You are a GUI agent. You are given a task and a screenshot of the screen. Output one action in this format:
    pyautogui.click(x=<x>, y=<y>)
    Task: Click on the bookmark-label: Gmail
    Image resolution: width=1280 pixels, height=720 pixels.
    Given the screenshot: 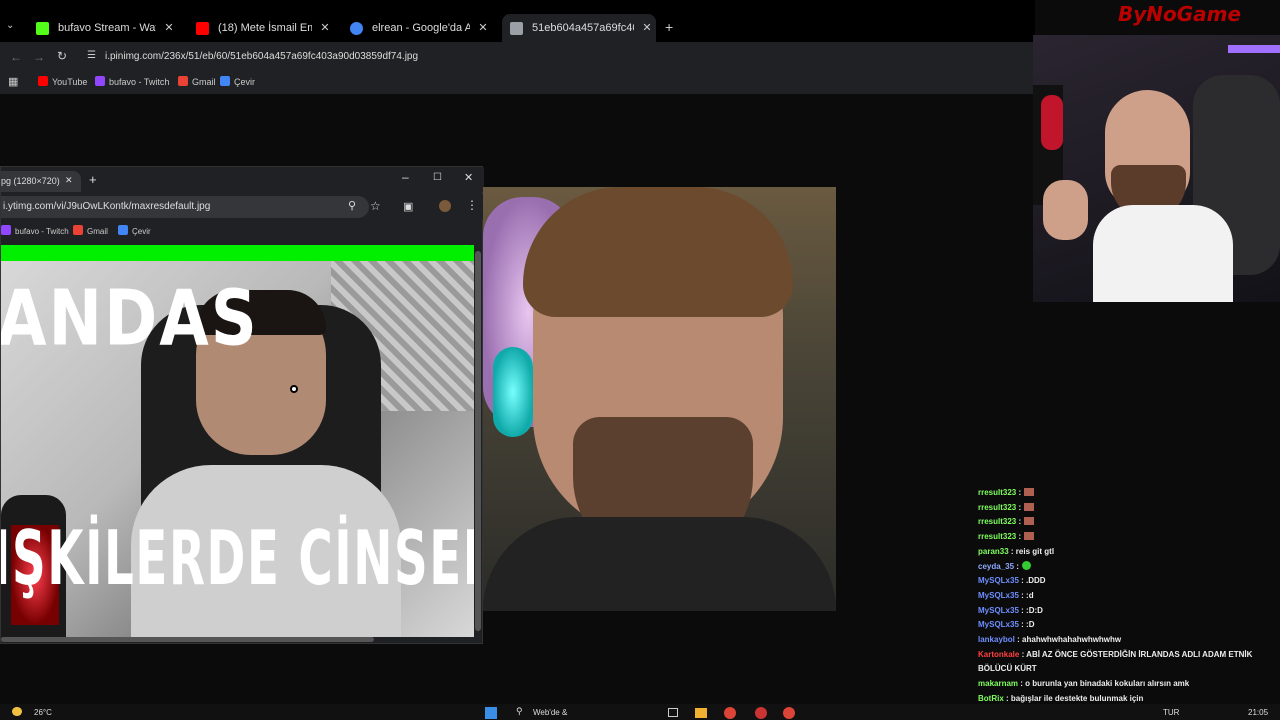 What is the action you would take?
    pyautogui.click(x=97, y=231)
    